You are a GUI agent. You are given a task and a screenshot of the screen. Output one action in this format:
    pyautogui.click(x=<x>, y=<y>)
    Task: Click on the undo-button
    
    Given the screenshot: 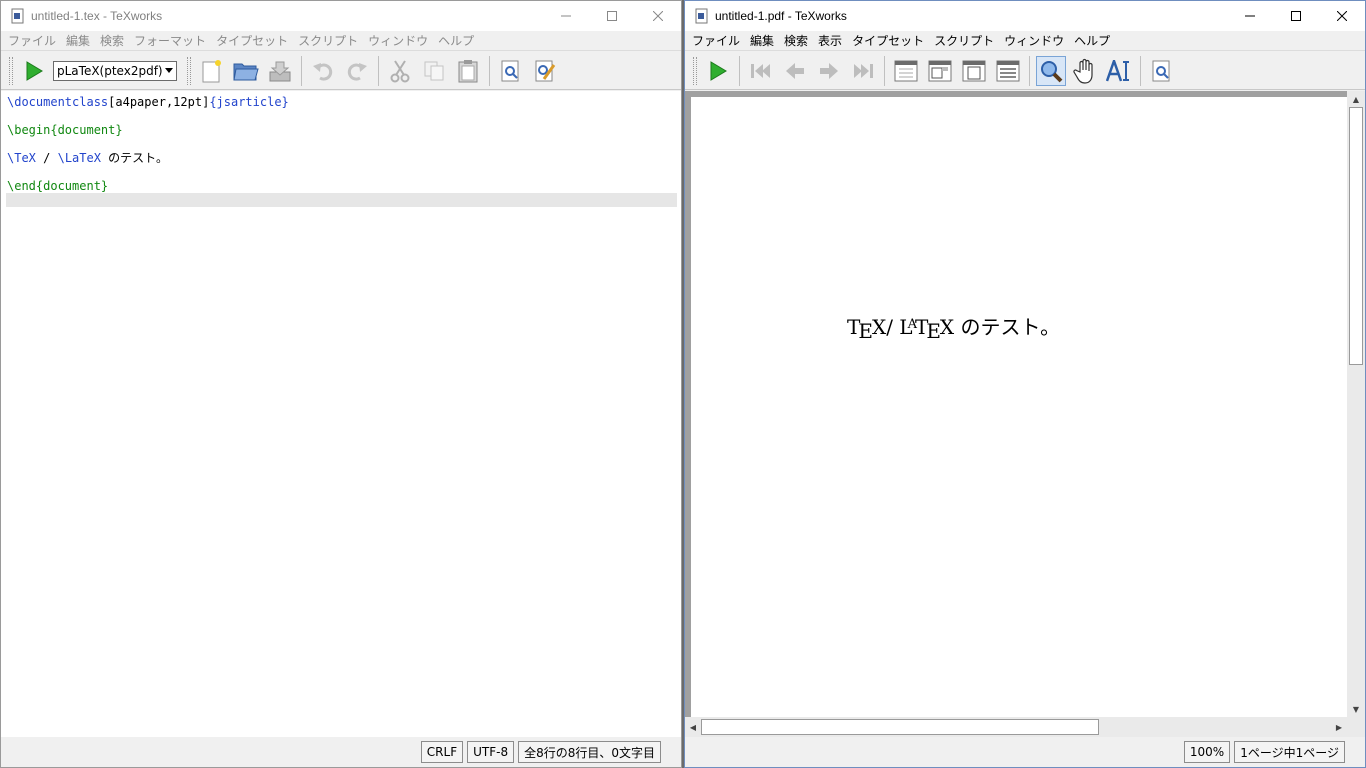 What is the action you would take?
    pyautogui.click(x=323, y=71)
    